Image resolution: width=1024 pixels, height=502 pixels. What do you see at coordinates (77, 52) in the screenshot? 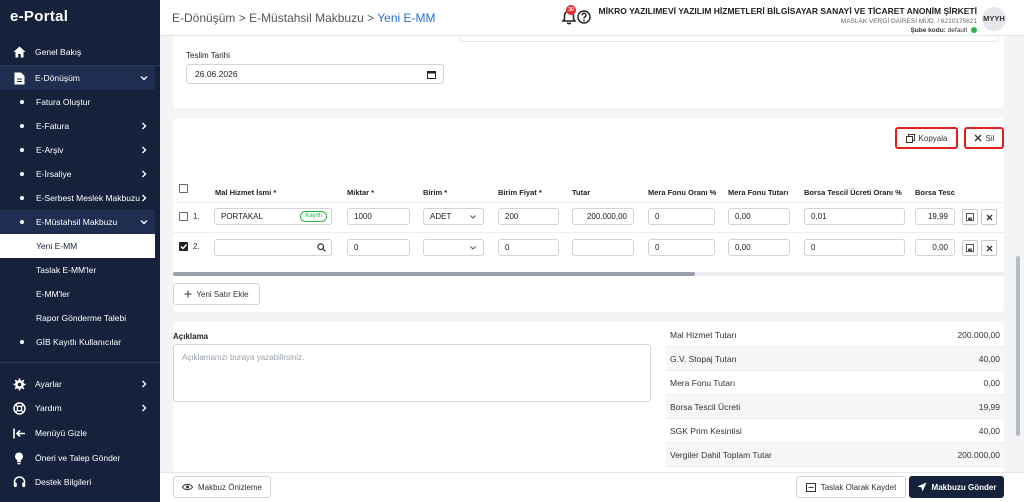
I see `sidebar-item-genel-bakis: Genel Bakış` at bounding box center [77, 52].